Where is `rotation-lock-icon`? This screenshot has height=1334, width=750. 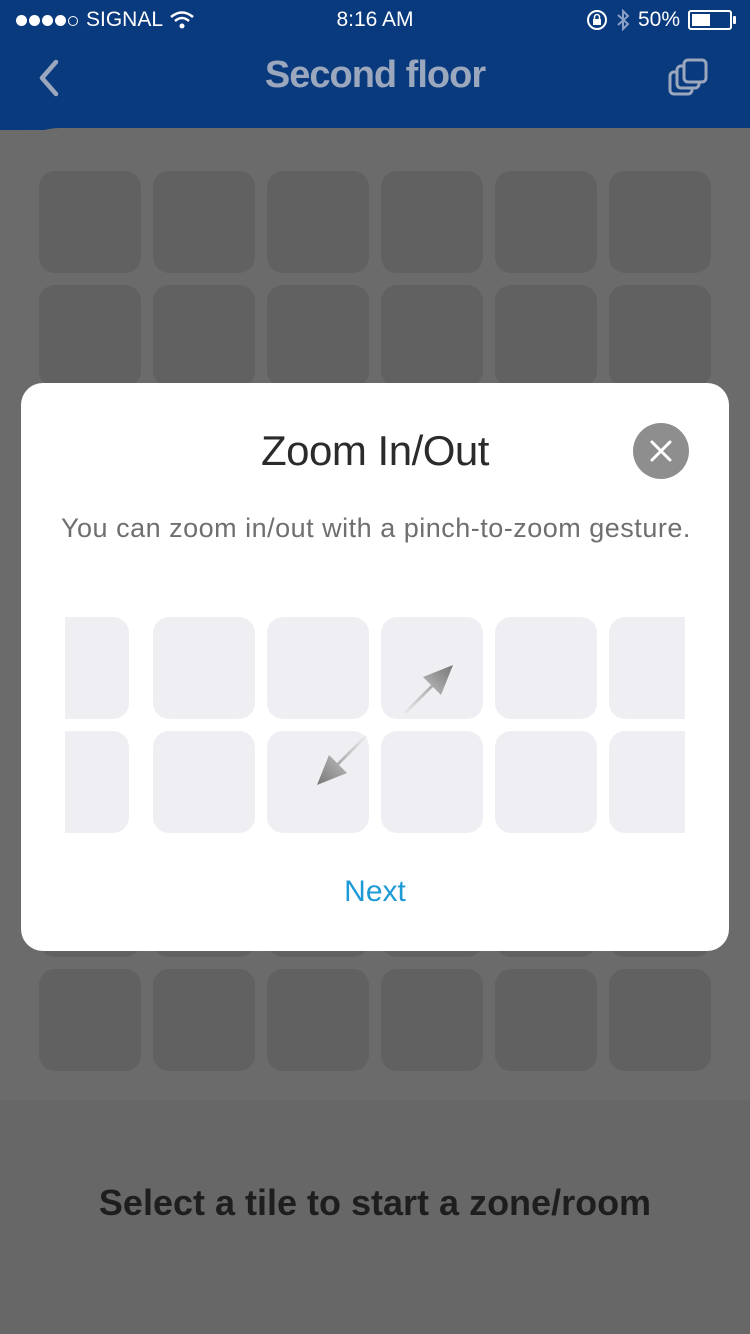 rotation-lock-icon is located at coordinates (596, 20).